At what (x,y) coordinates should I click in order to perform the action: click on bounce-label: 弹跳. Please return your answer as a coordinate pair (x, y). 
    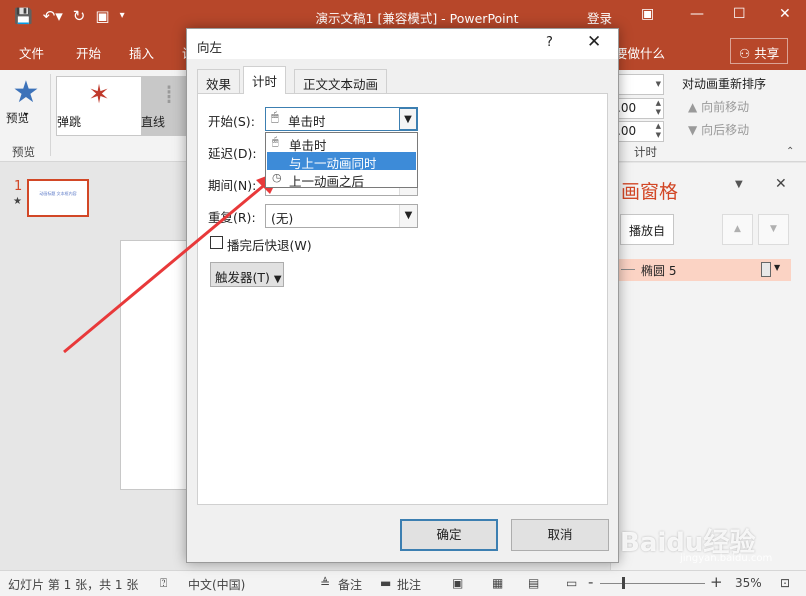
    Looking at the image, I should click on (69, 122).